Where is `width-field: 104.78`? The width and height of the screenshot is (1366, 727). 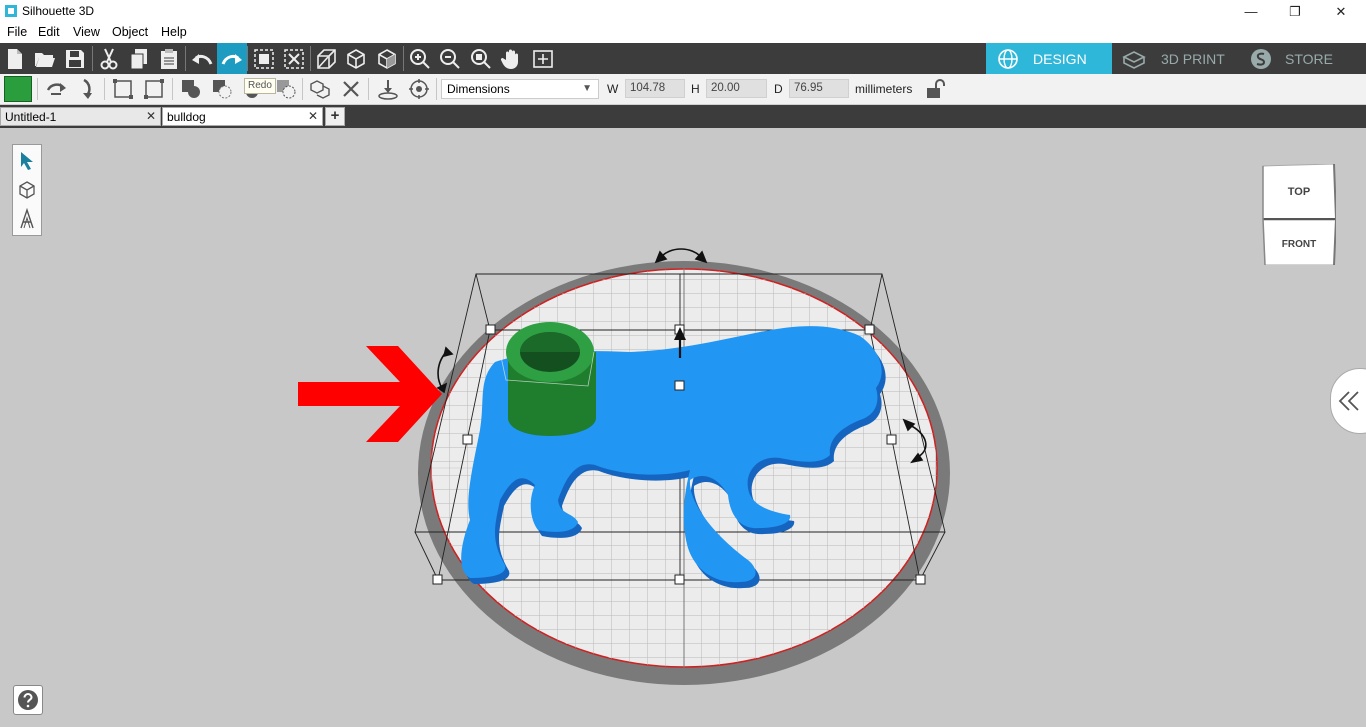 width-field: 104.78 is located at coordinates (655, 88).